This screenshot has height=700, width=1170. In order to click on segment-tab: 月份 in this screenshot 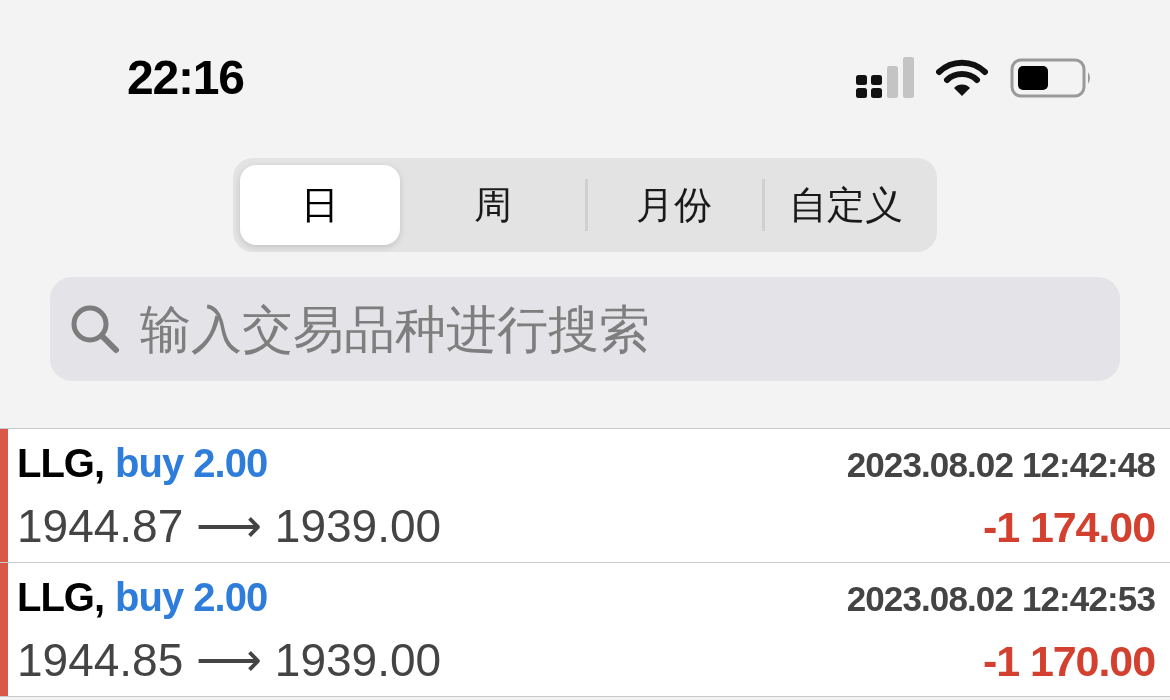, I will do `click(673, 205)`.